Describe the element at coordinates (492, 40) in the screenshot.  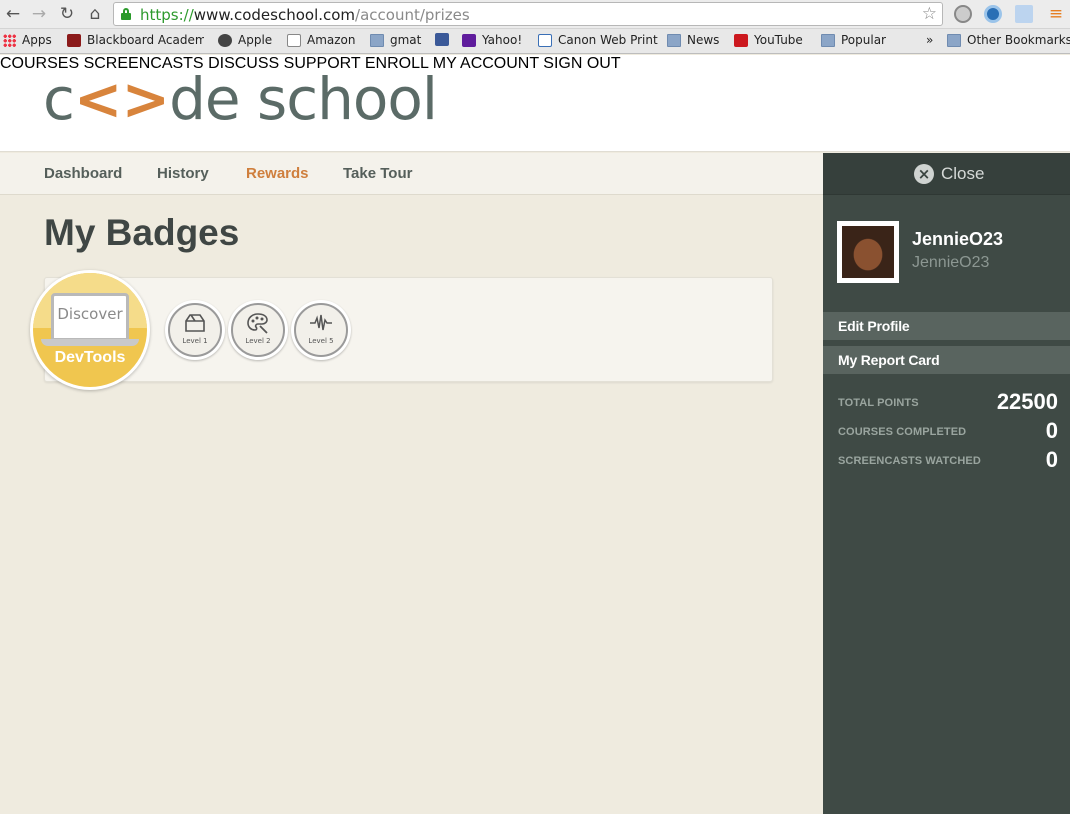
I see `bookmark-yahoo: Yahoo!` at that location.